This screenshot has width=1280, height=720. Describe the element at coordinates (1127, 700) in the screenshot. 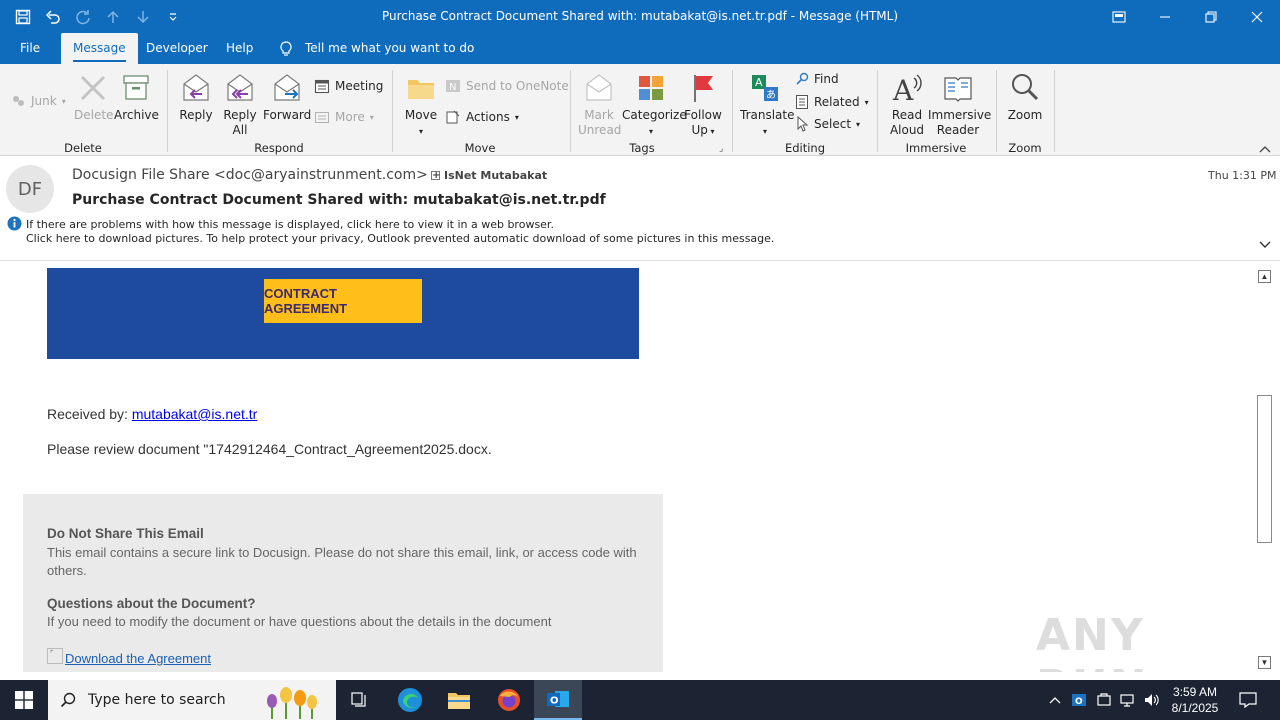

I see `network-icon` at that location.